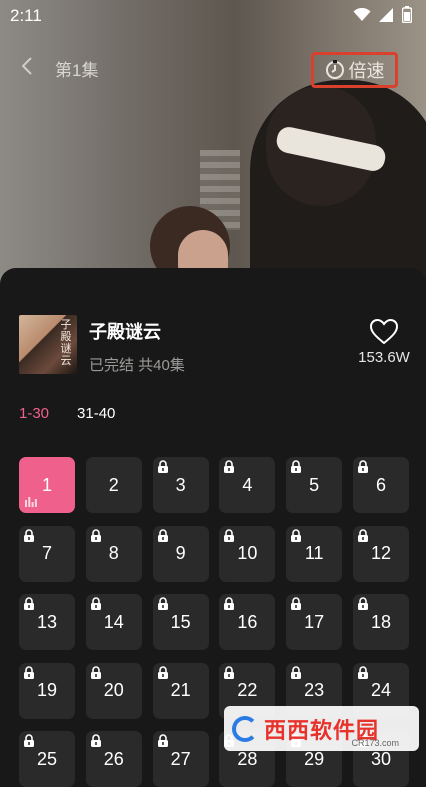 This screenshot has height=787, width=426. I want to click on episode-number: 30, so click(380, 758).